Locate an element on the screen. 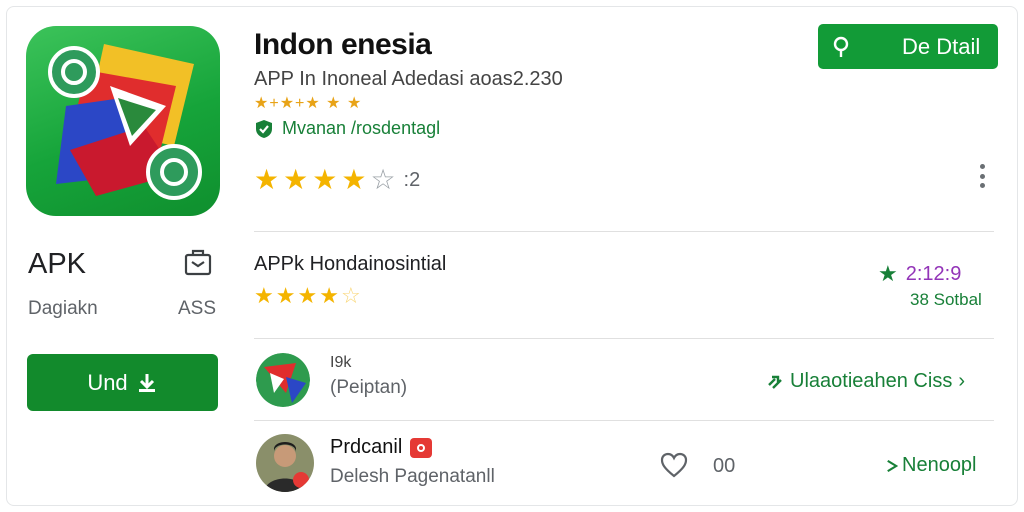 This screenshot has height=512, width=1024. apk-label: APK is located at coordinates (57, 264).